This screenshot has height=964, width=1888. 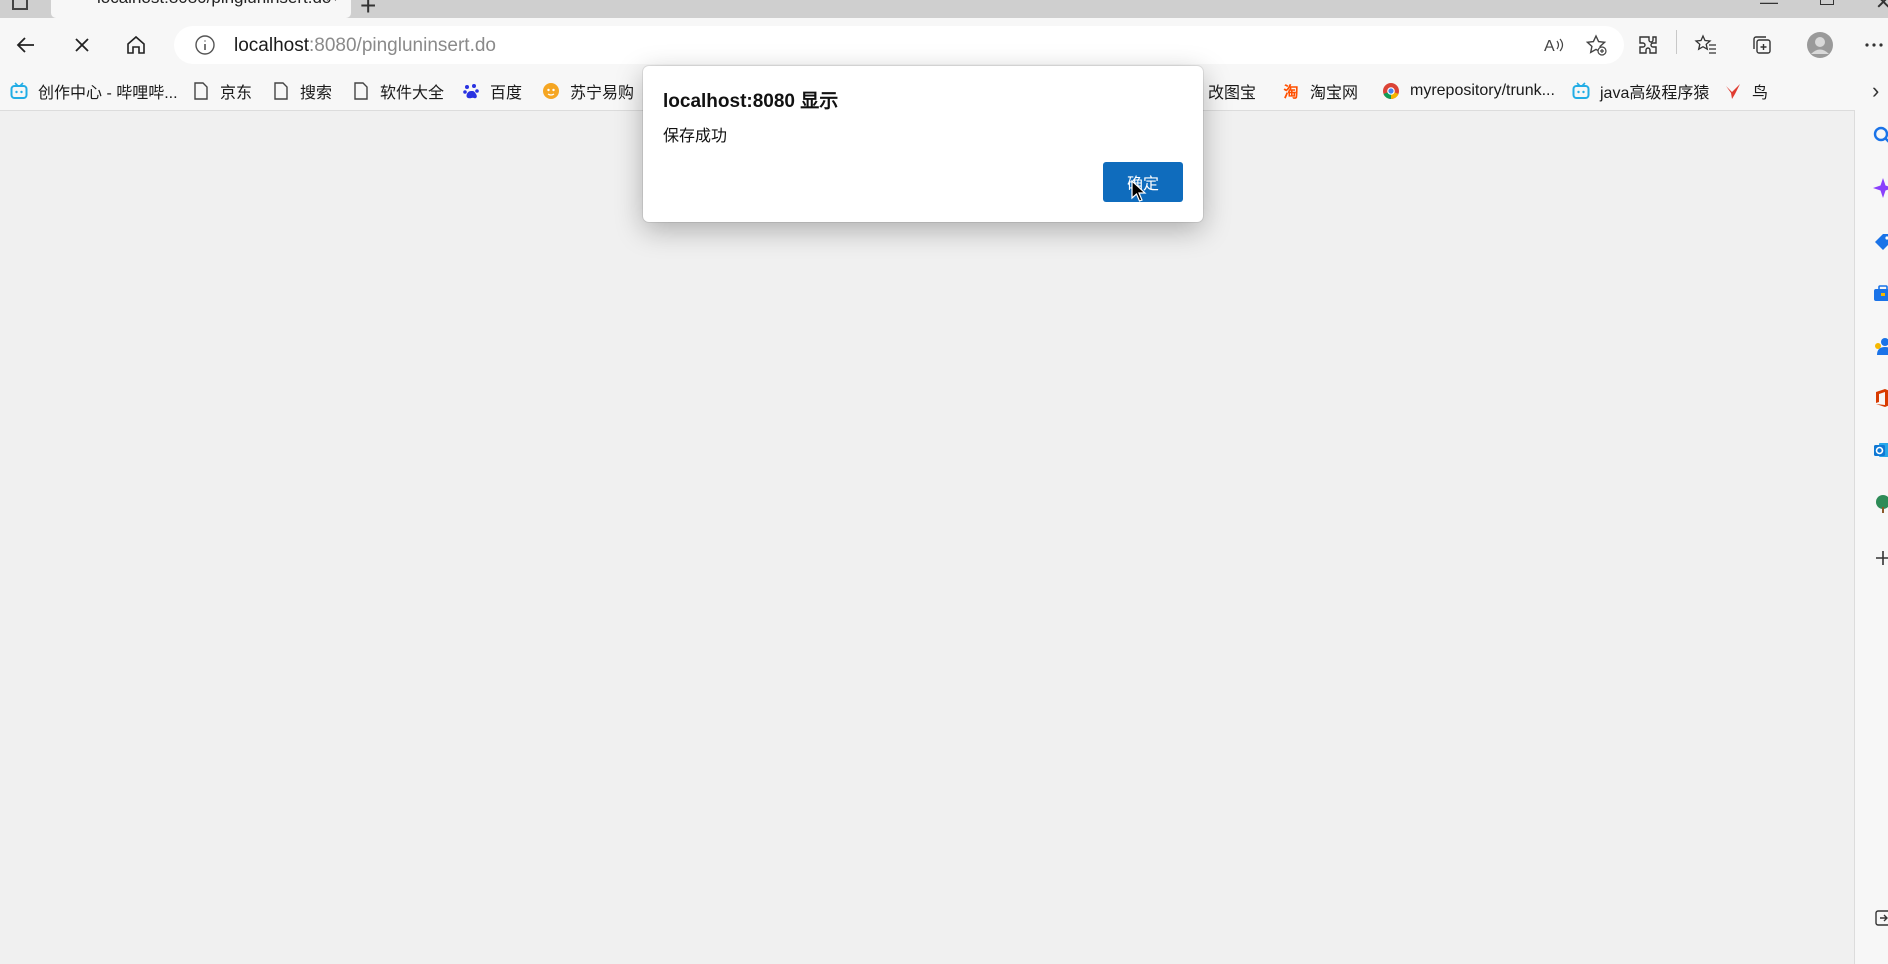 I want to click on stop-button, so click(x=82, y=45).